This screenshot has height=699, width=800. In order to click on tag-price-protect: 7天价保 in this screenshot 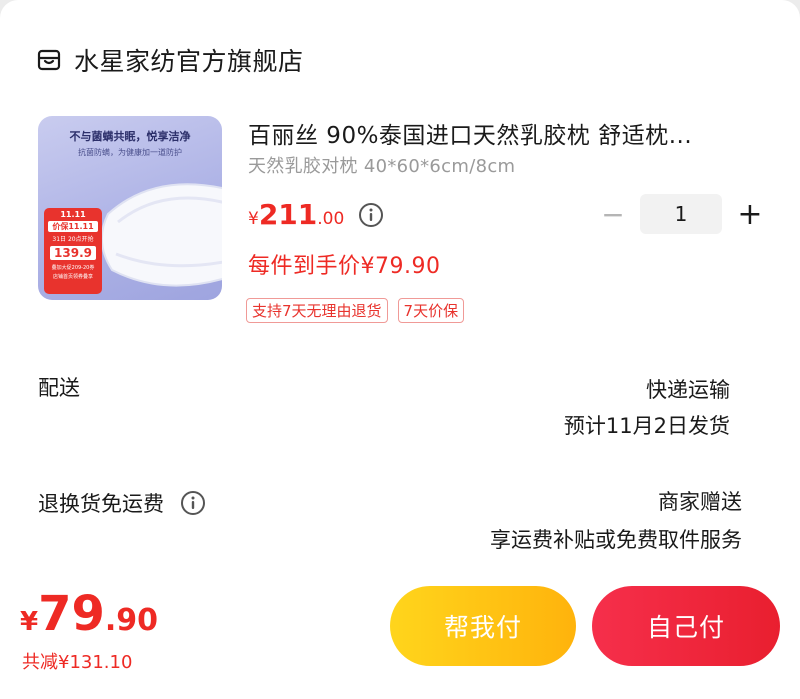, I will do `click(431, 310)`.